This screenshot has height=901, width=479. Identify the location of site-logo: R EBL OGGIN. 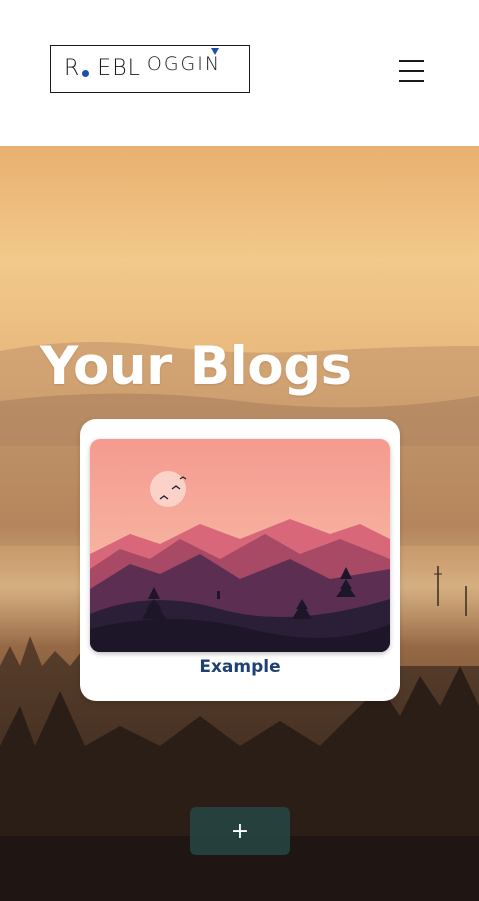
(150, 69).